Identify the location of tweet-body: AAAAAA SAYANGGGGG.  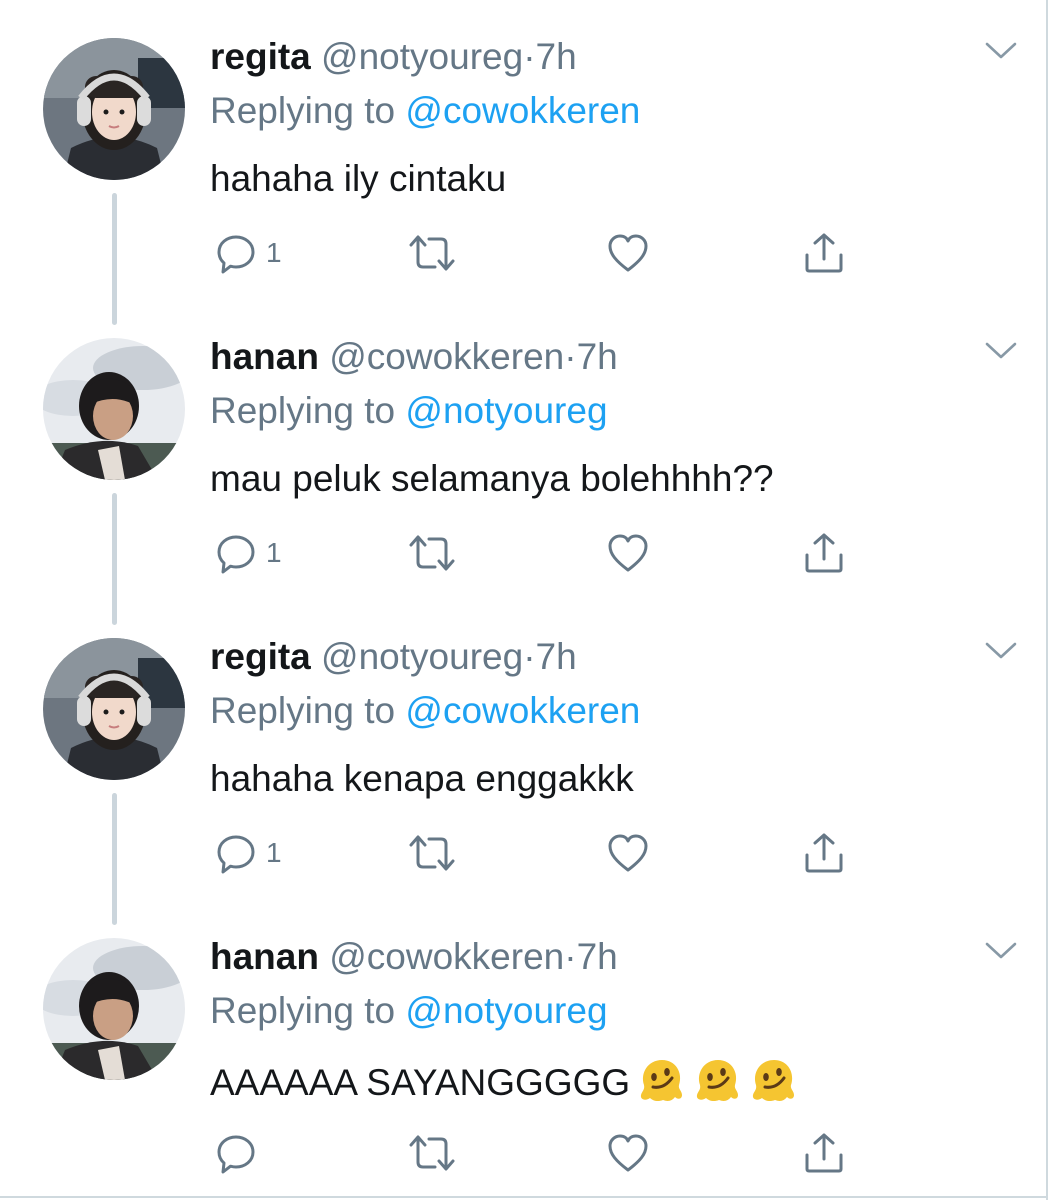
(504, 1081).